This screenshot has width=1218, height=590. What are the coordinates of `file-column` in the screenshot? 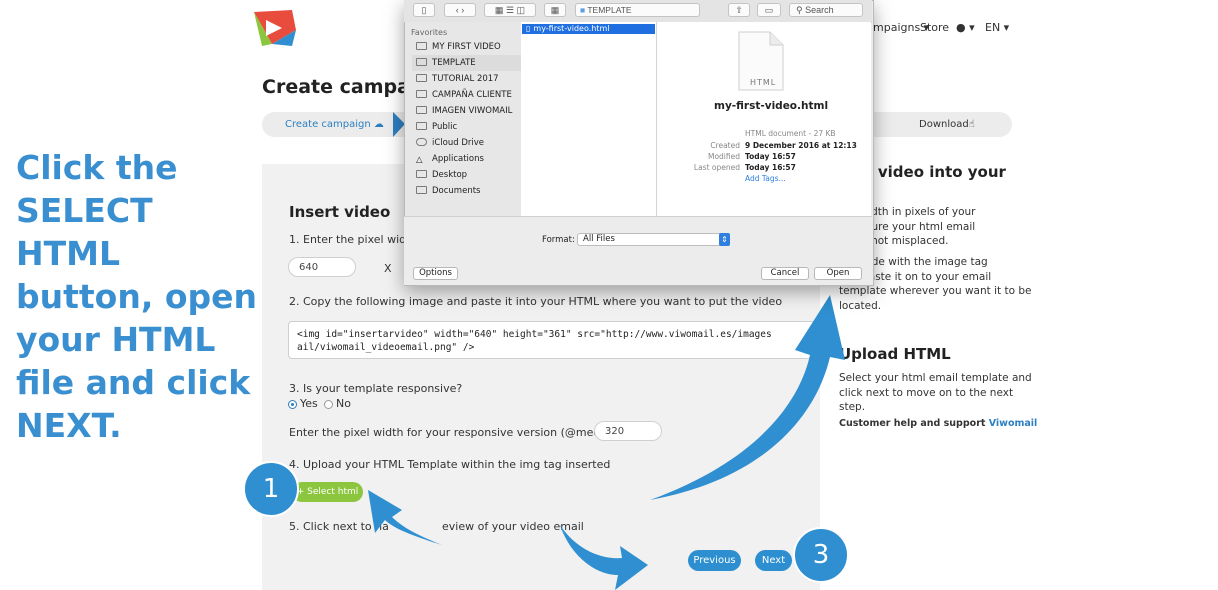 It's located at (589, 119).